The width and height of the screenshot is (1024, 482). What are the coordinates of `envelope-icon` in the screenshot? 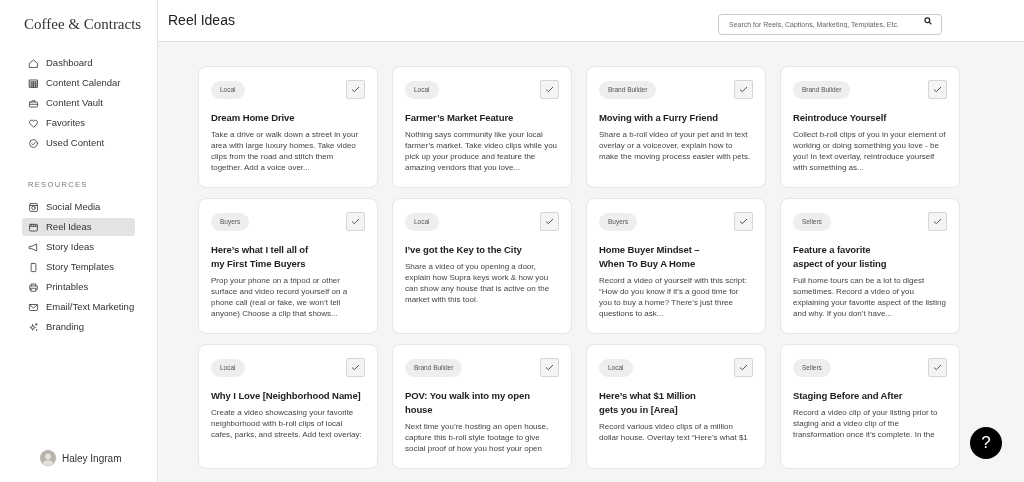 It's located at (33, 307).